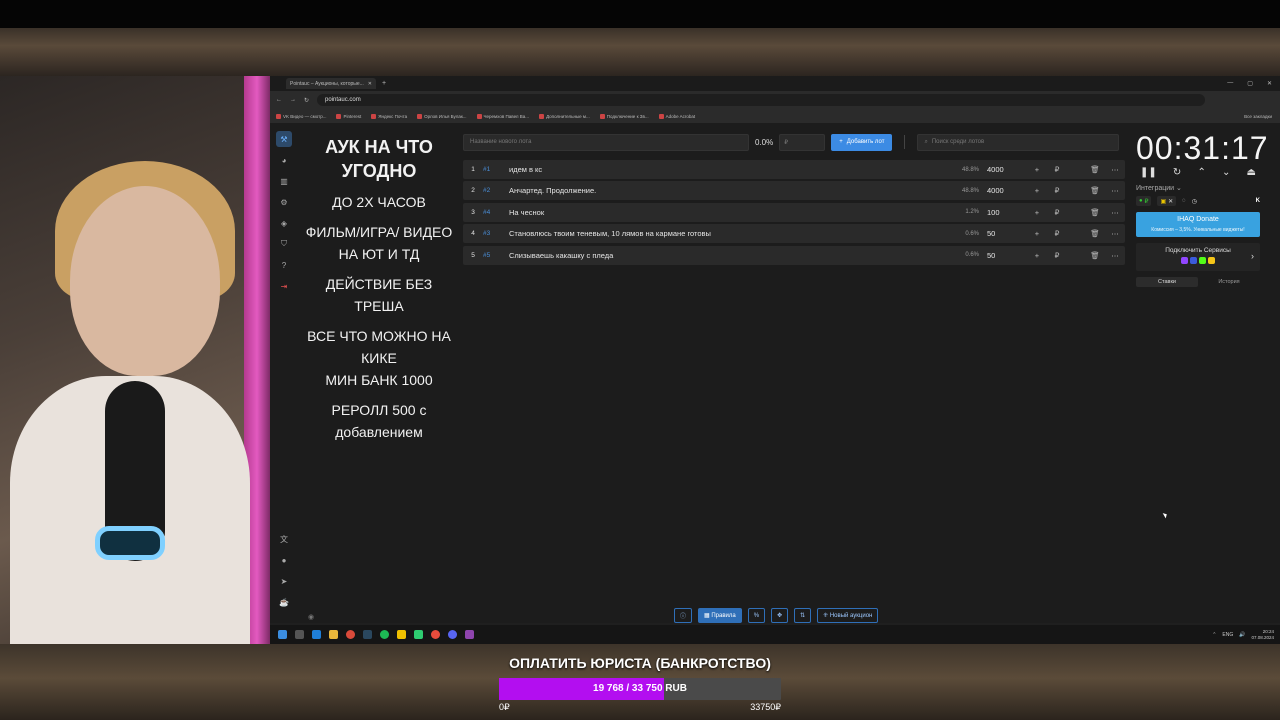 Image resolution: width=1280 pixels, height=720 pixels. Describe the element at coordinates (452, 634) in the screenshot. I see `discord-icon` at that location.